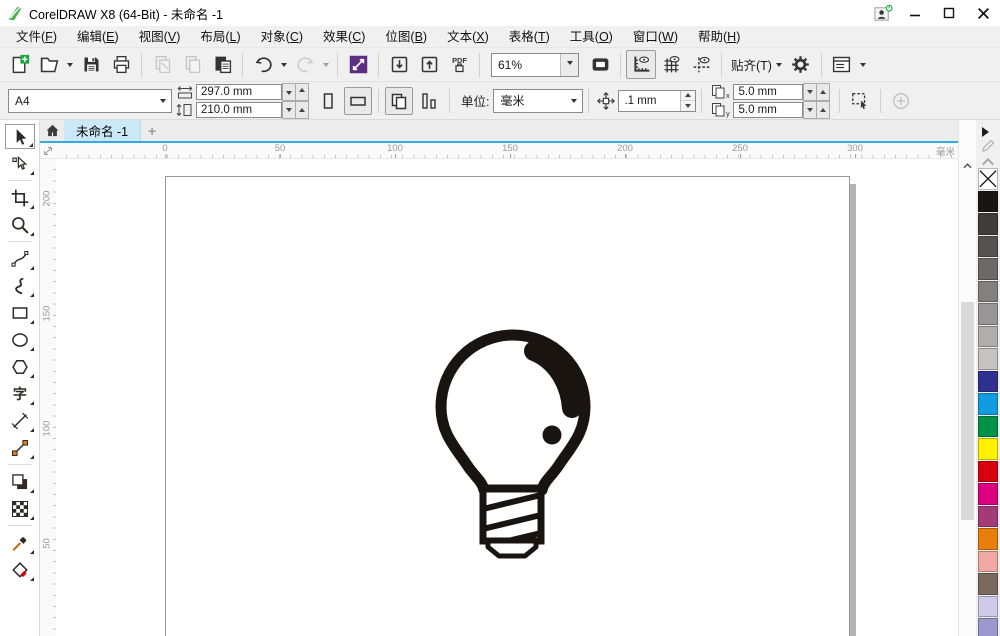 Image resolution: width=1000 pixels, height=636 pixels. What do you see at coordinates (988, 426) in the screenshot?
I see `color-swatch-#009245` at bounding box center [988, 426].